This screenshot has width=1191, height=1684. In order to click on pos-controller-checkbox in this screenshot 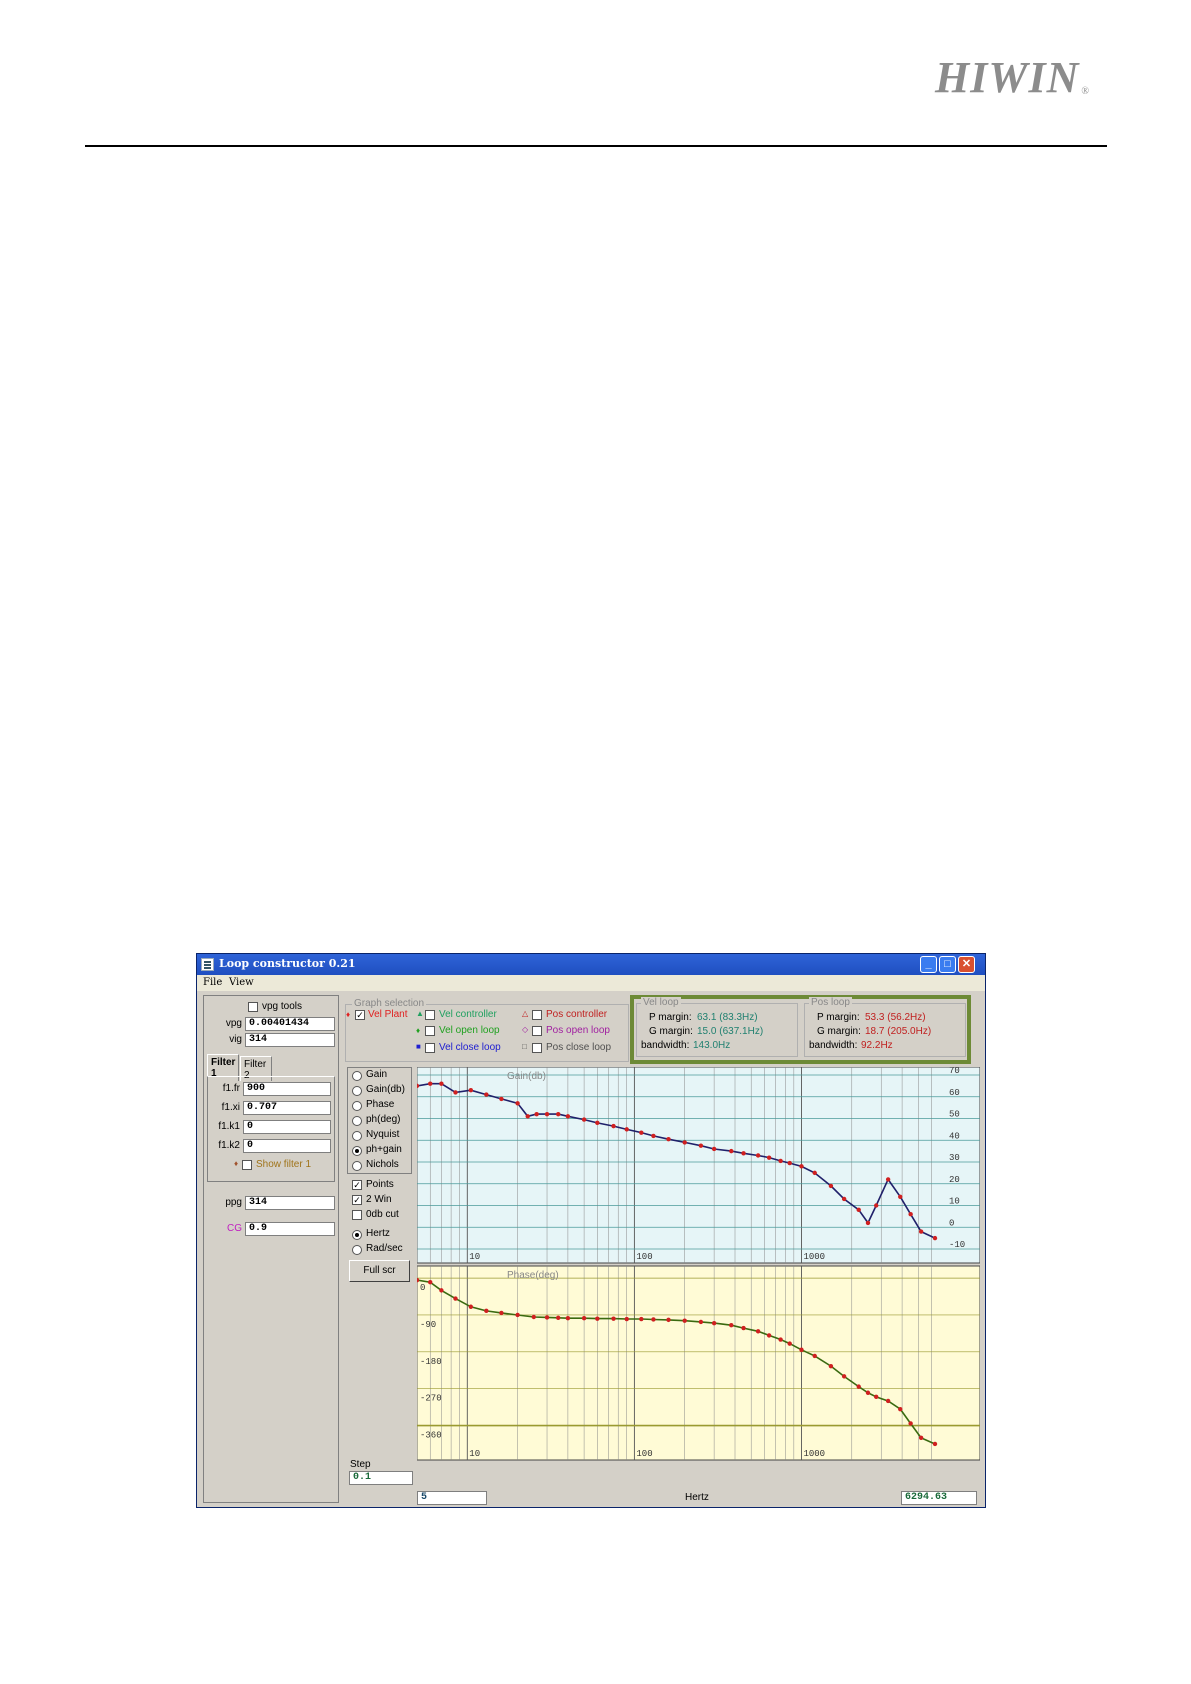, I will do `click(537, 1015)`.